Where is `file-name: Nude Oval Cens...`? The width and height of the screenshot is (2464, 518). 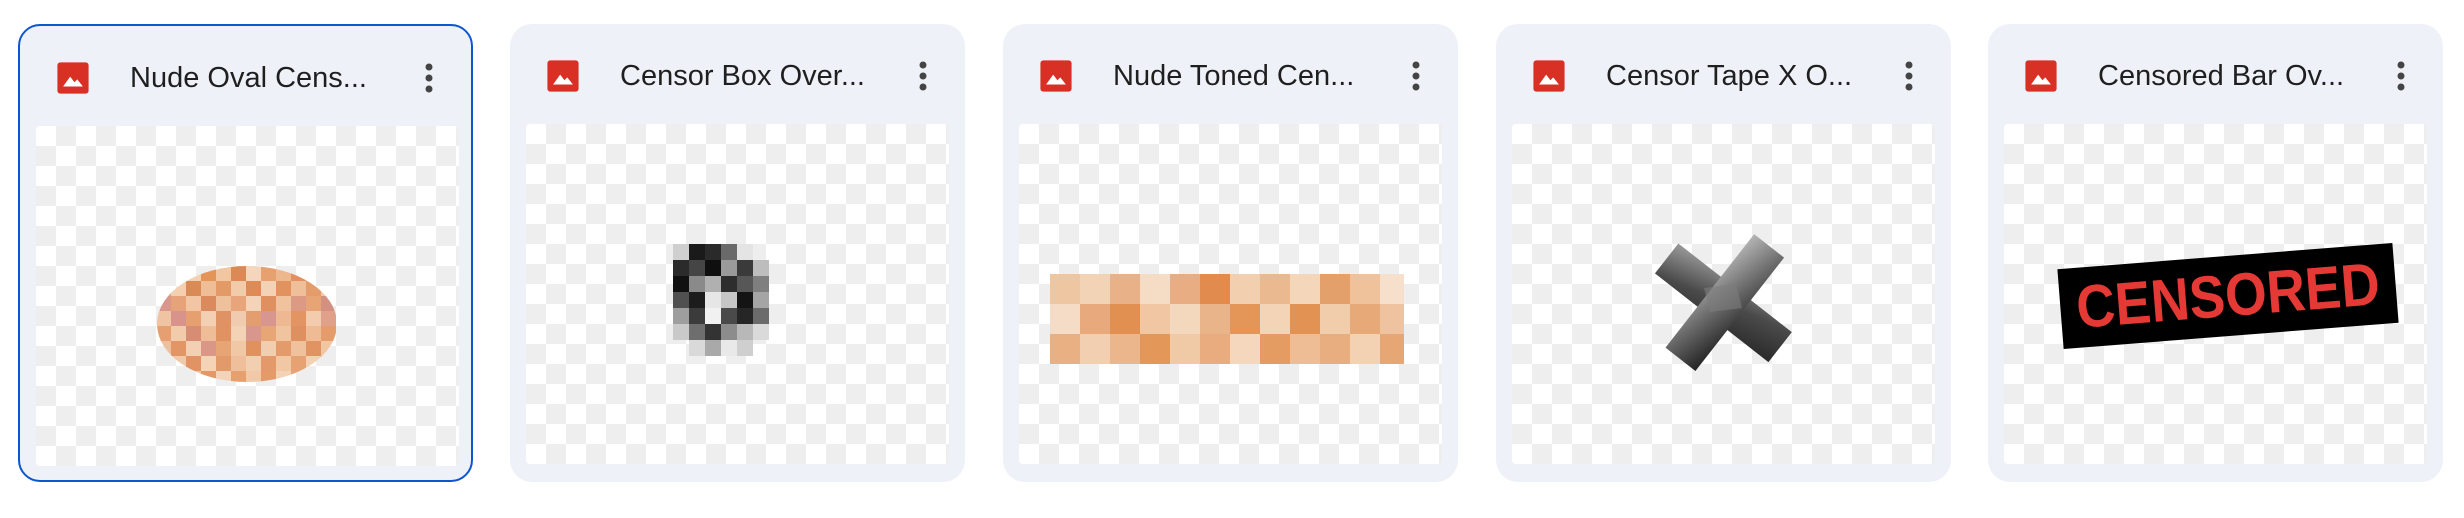 file-name: Nude Oval Cens... is located at coordinates (248, 78).